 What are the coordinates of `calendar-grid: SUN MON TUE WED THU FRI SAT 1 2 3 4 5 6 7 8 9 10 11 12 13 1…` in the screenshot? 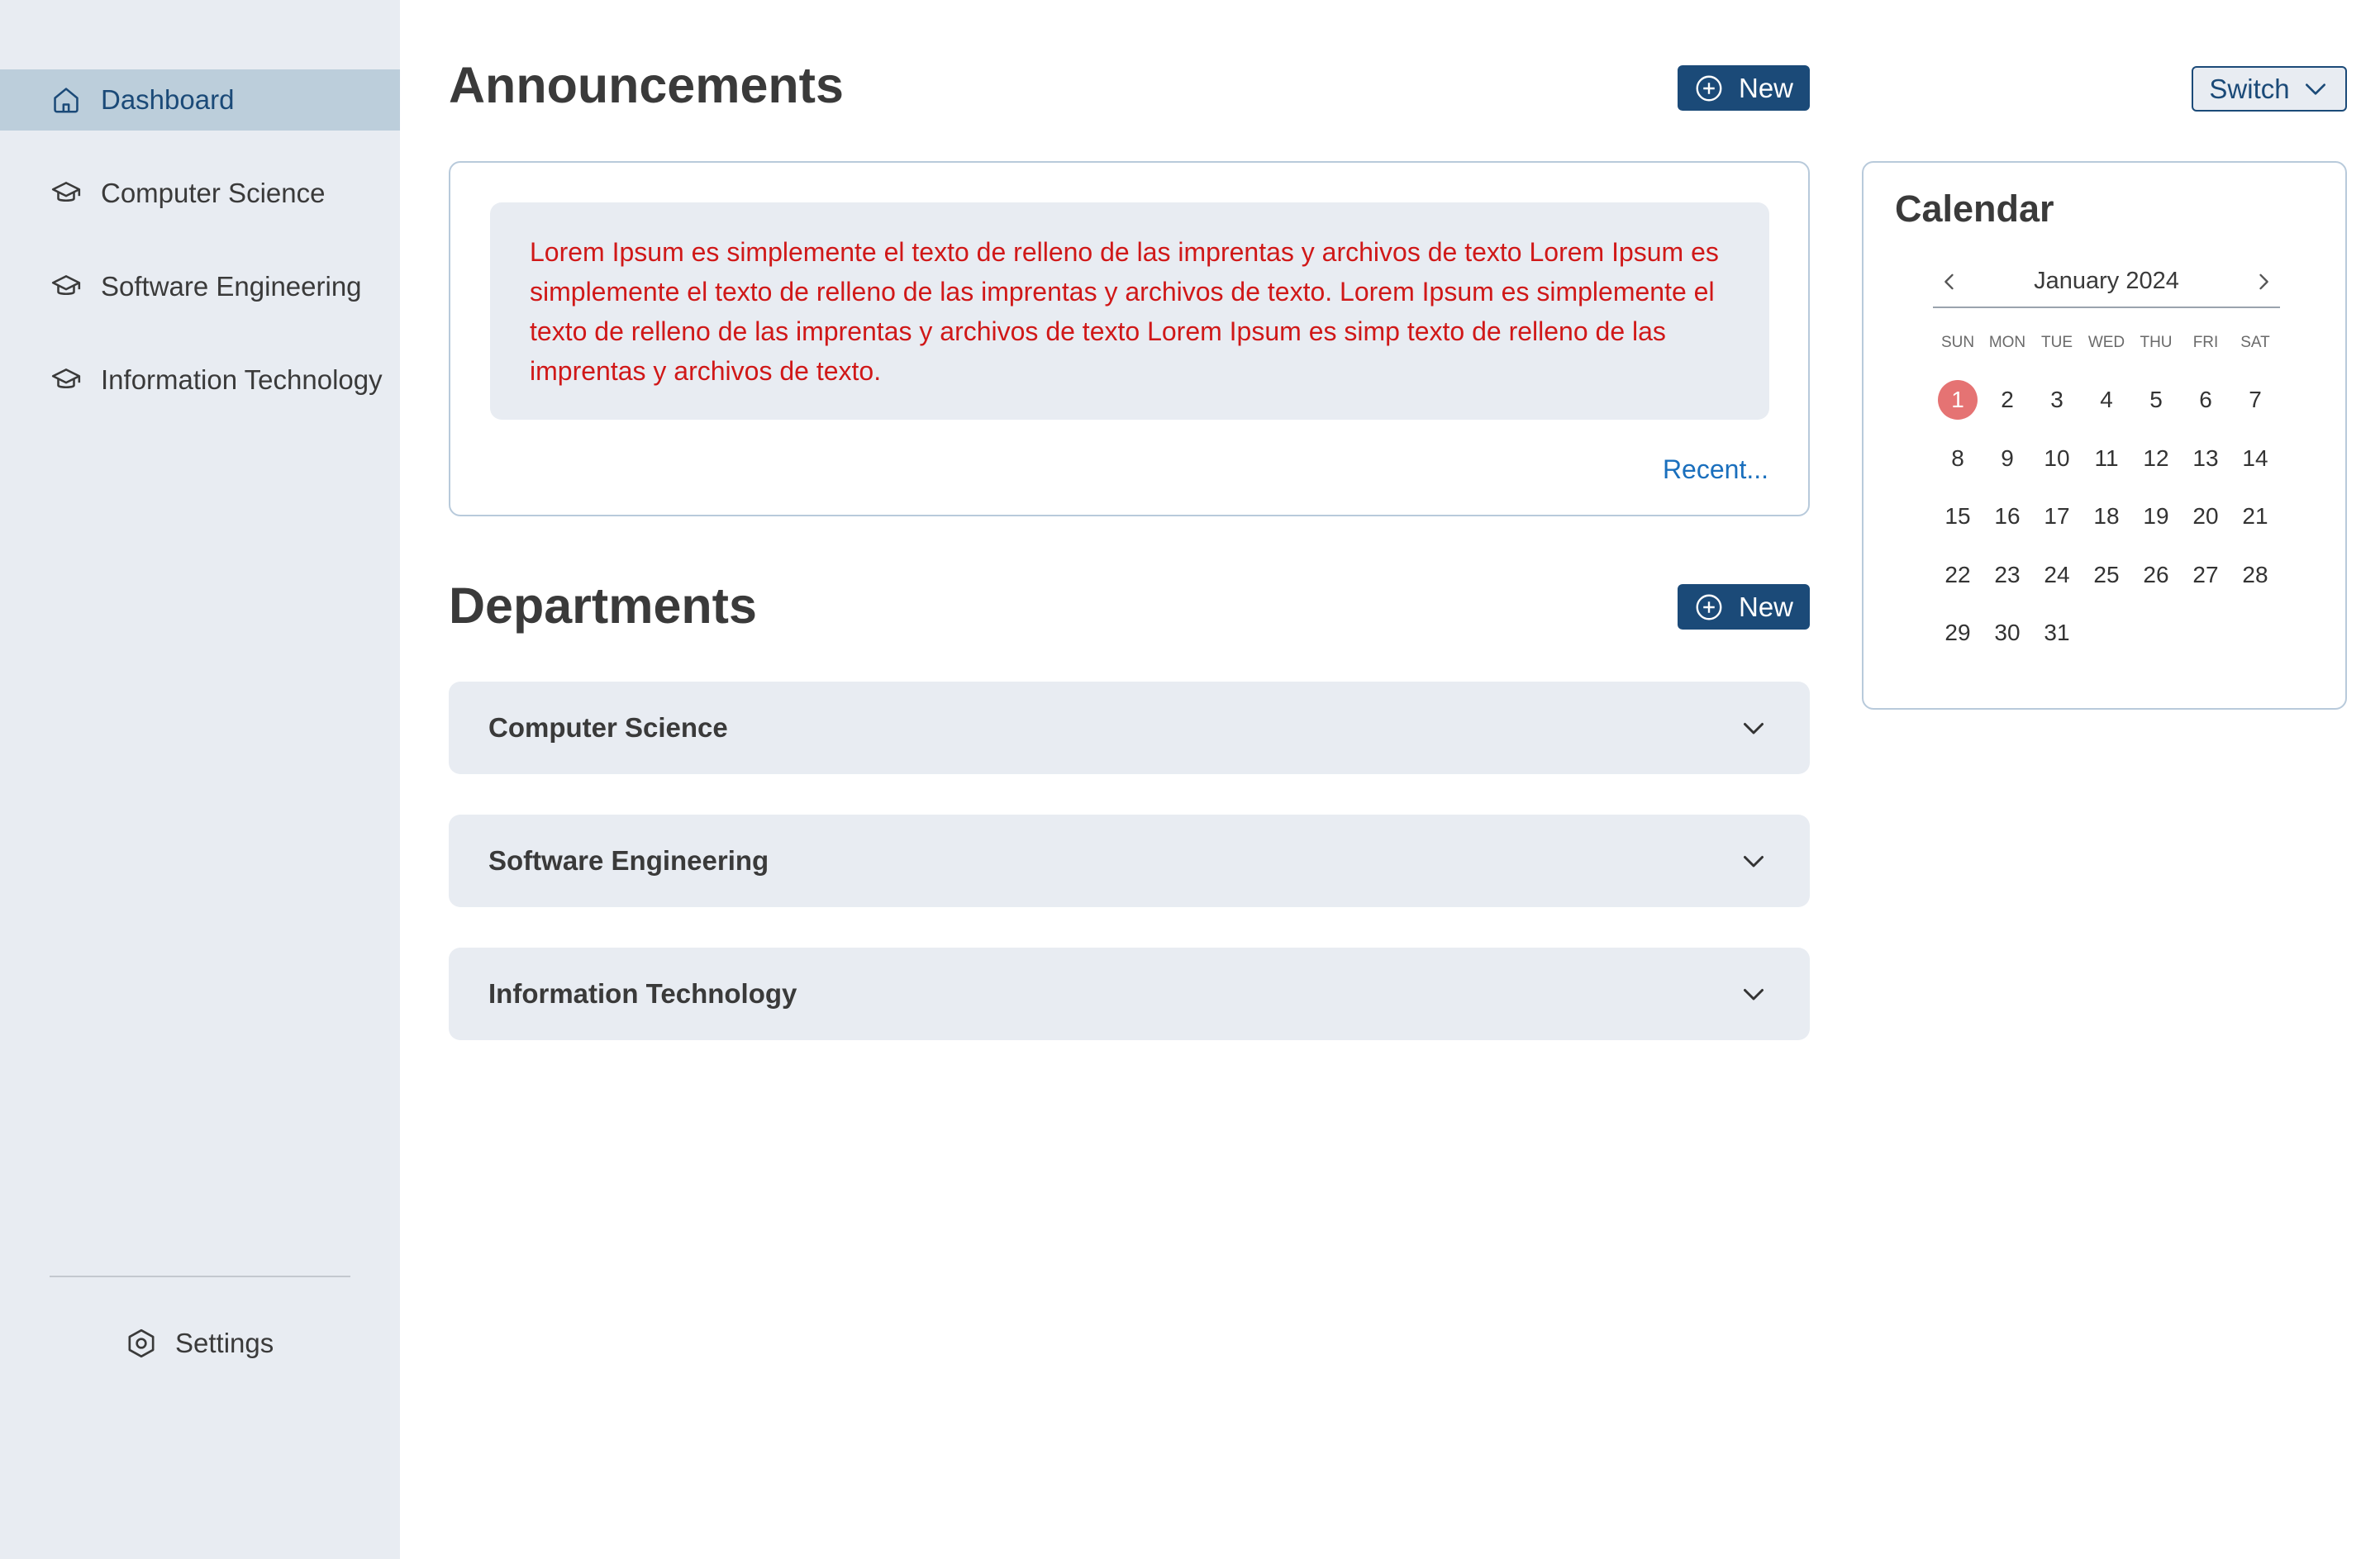 It's located at (2106, 494).